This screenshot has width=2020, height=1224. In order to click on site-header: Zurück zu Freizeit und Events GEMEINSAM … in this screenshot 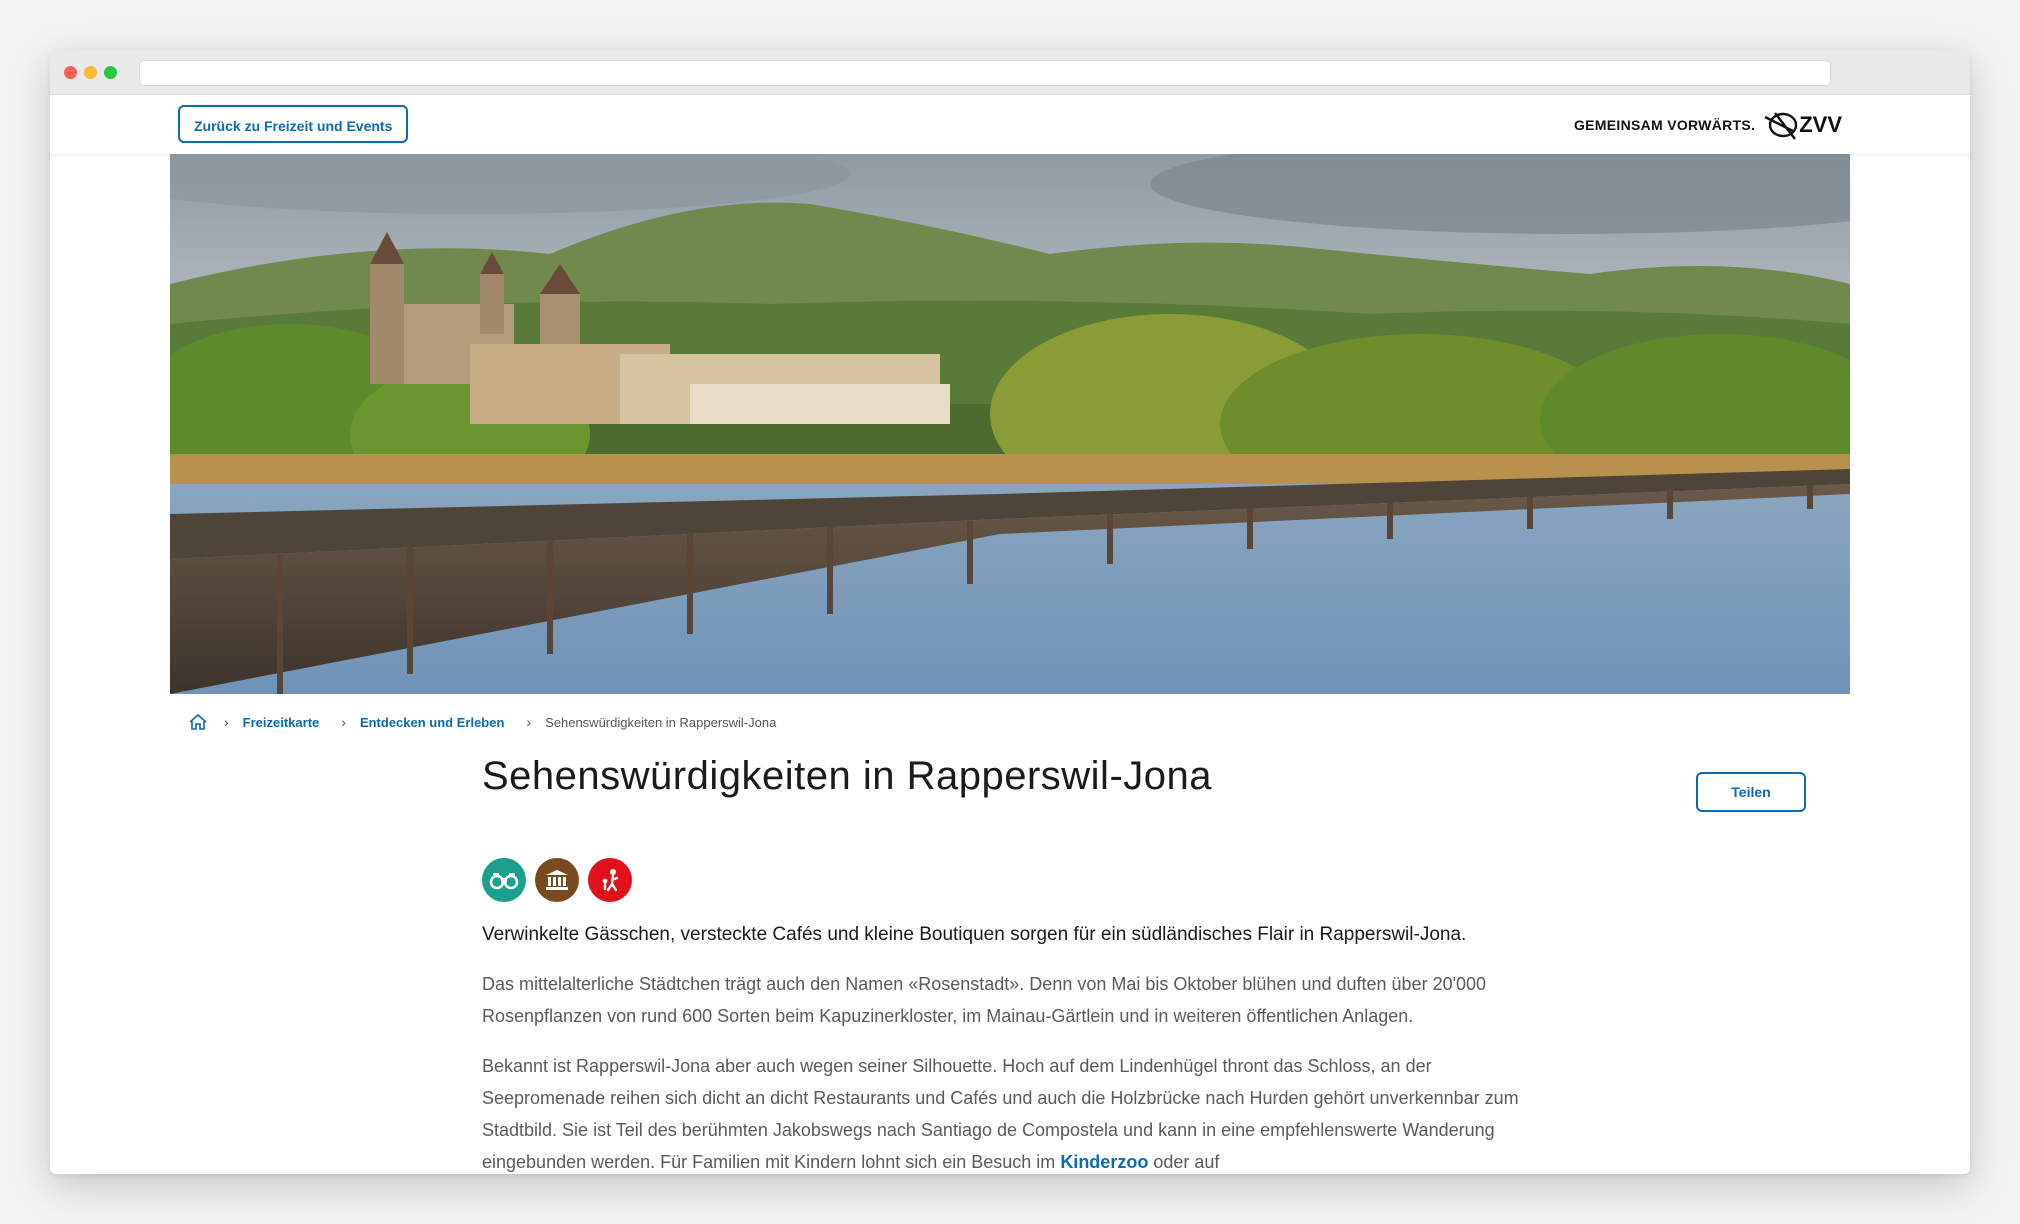, I will do `click(1010, 124)`.